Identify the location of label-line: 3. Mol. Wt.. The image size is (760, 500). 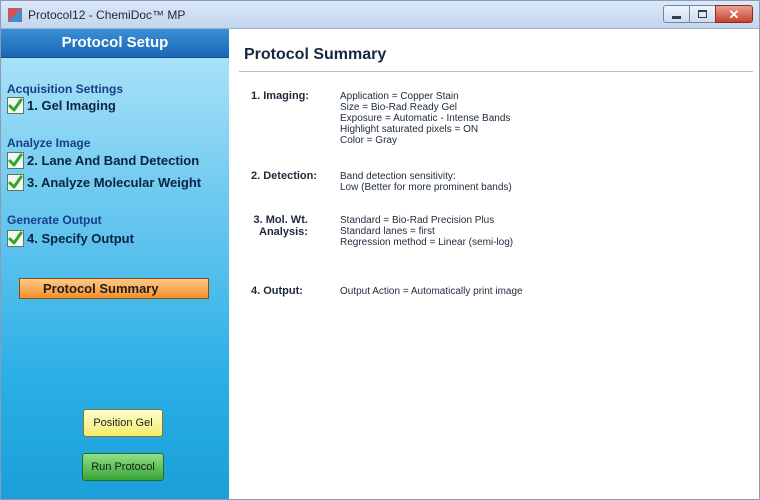
(280, 220).